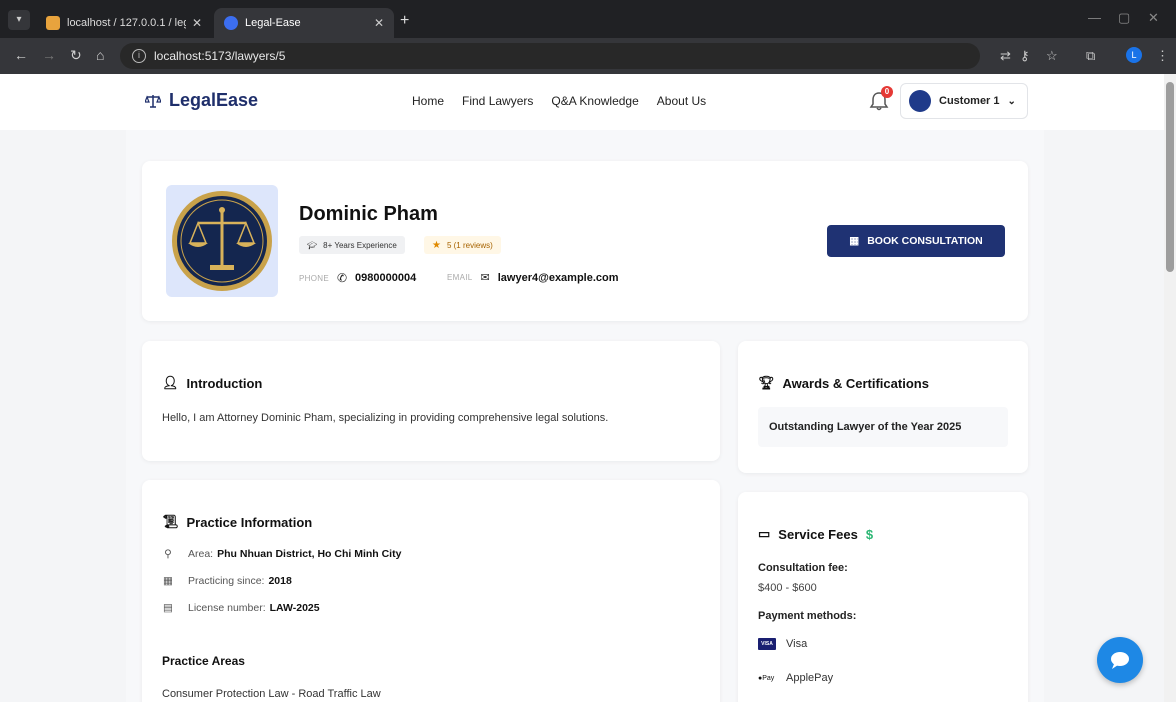  What do you see at coordinates (1094, 17) in the screenshot?
I see `minimize-icon: —` at bounding box center [1094, 17].